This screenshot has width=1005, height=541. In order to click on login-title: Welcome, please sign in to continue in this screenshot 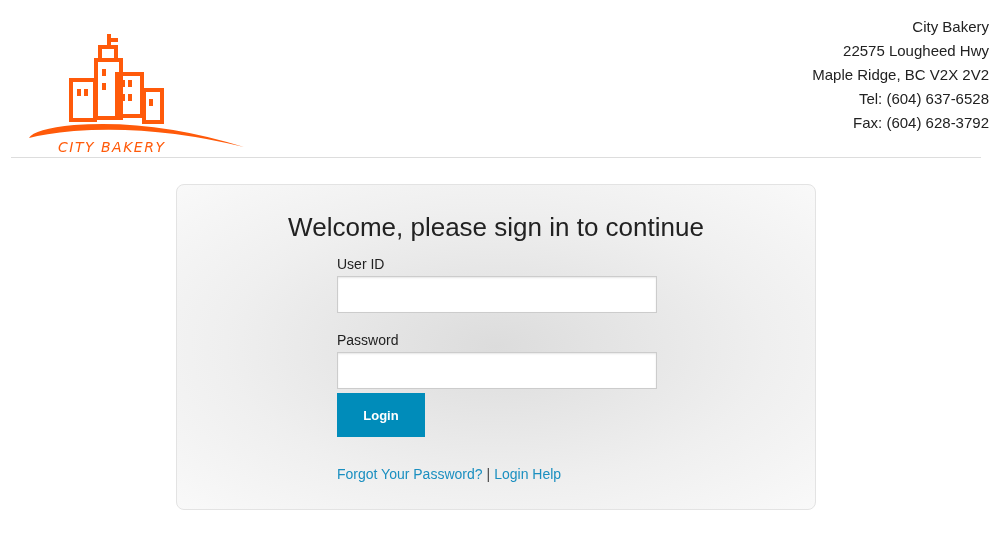, I will do `click(496, 227)`.